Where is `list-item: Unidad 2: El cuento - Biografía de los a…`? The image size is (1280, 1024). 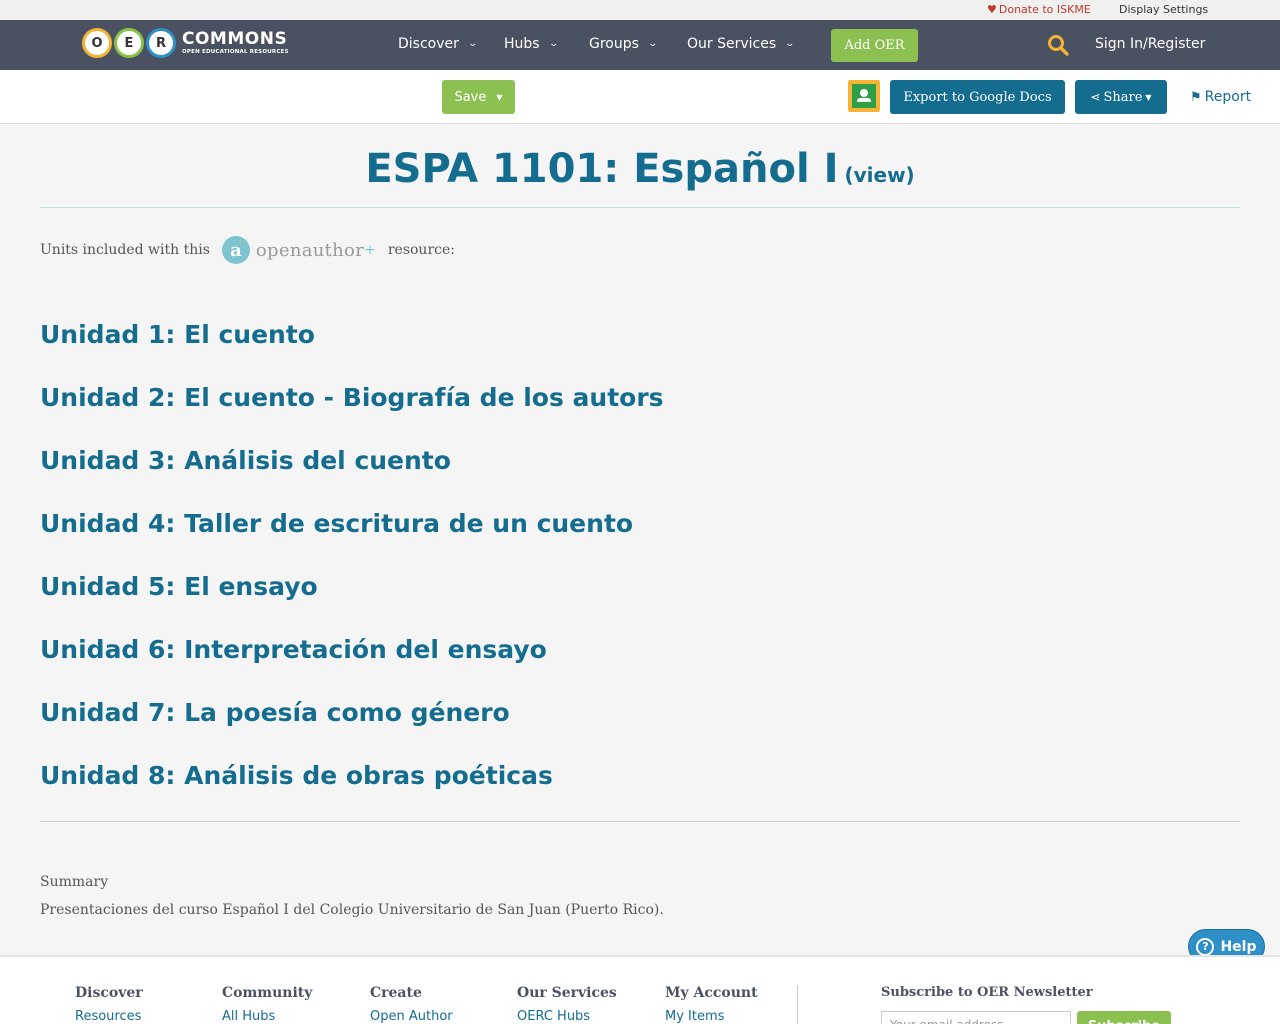 list-item: Unidad 2: El cuento - Biografía de los a… is located at coordinates (590, 408).